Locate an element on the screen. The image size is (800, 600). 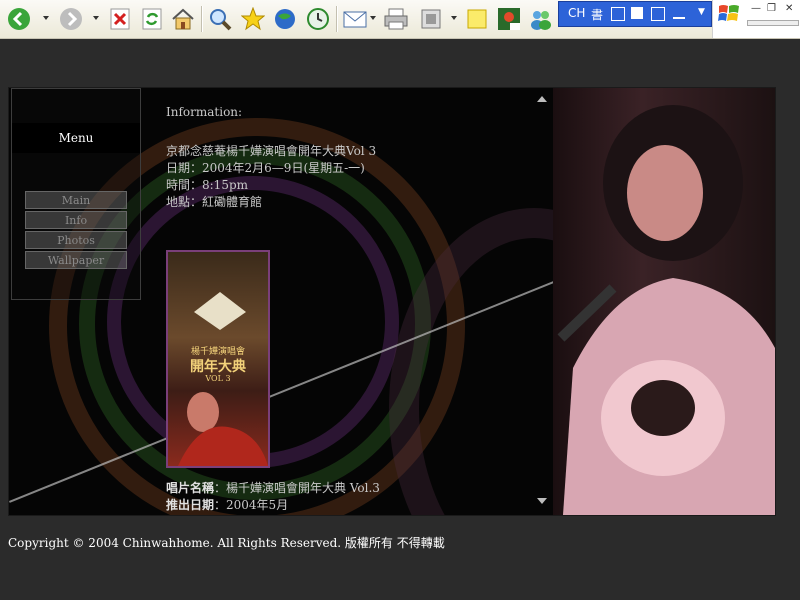
mail-dropdown-icon is located at coordinates (373, 18).